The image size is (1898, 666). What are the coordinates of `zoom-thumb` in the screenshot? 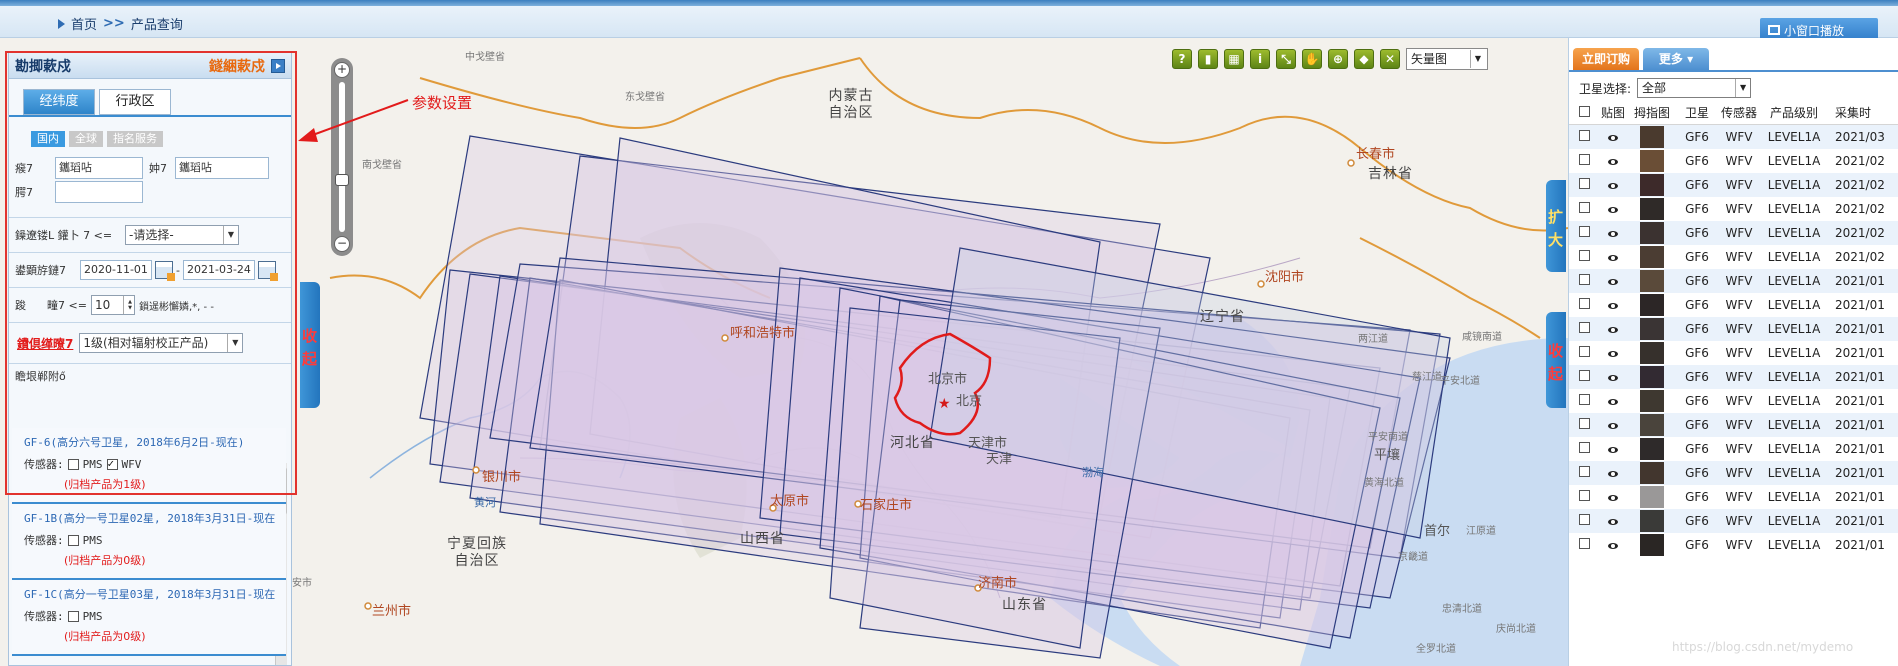 It's located at (342, 180).